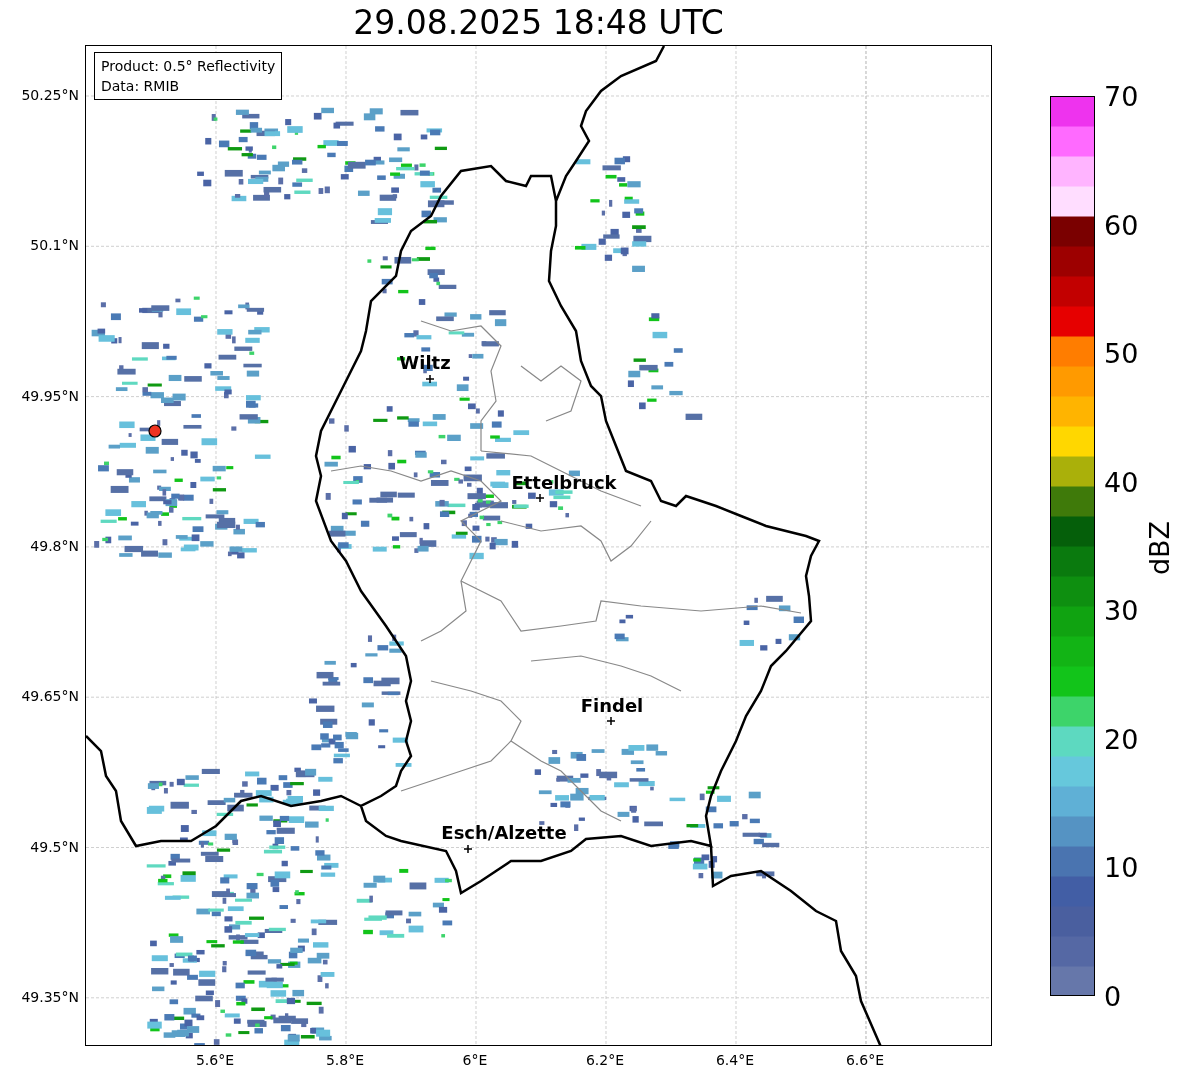 Image resolution: width=1184 pixels, height=1081 pixels. Describe the element at coordinates (1121, 610) in the screenshot. I see `colorbar-tick-label: 30` at that location.